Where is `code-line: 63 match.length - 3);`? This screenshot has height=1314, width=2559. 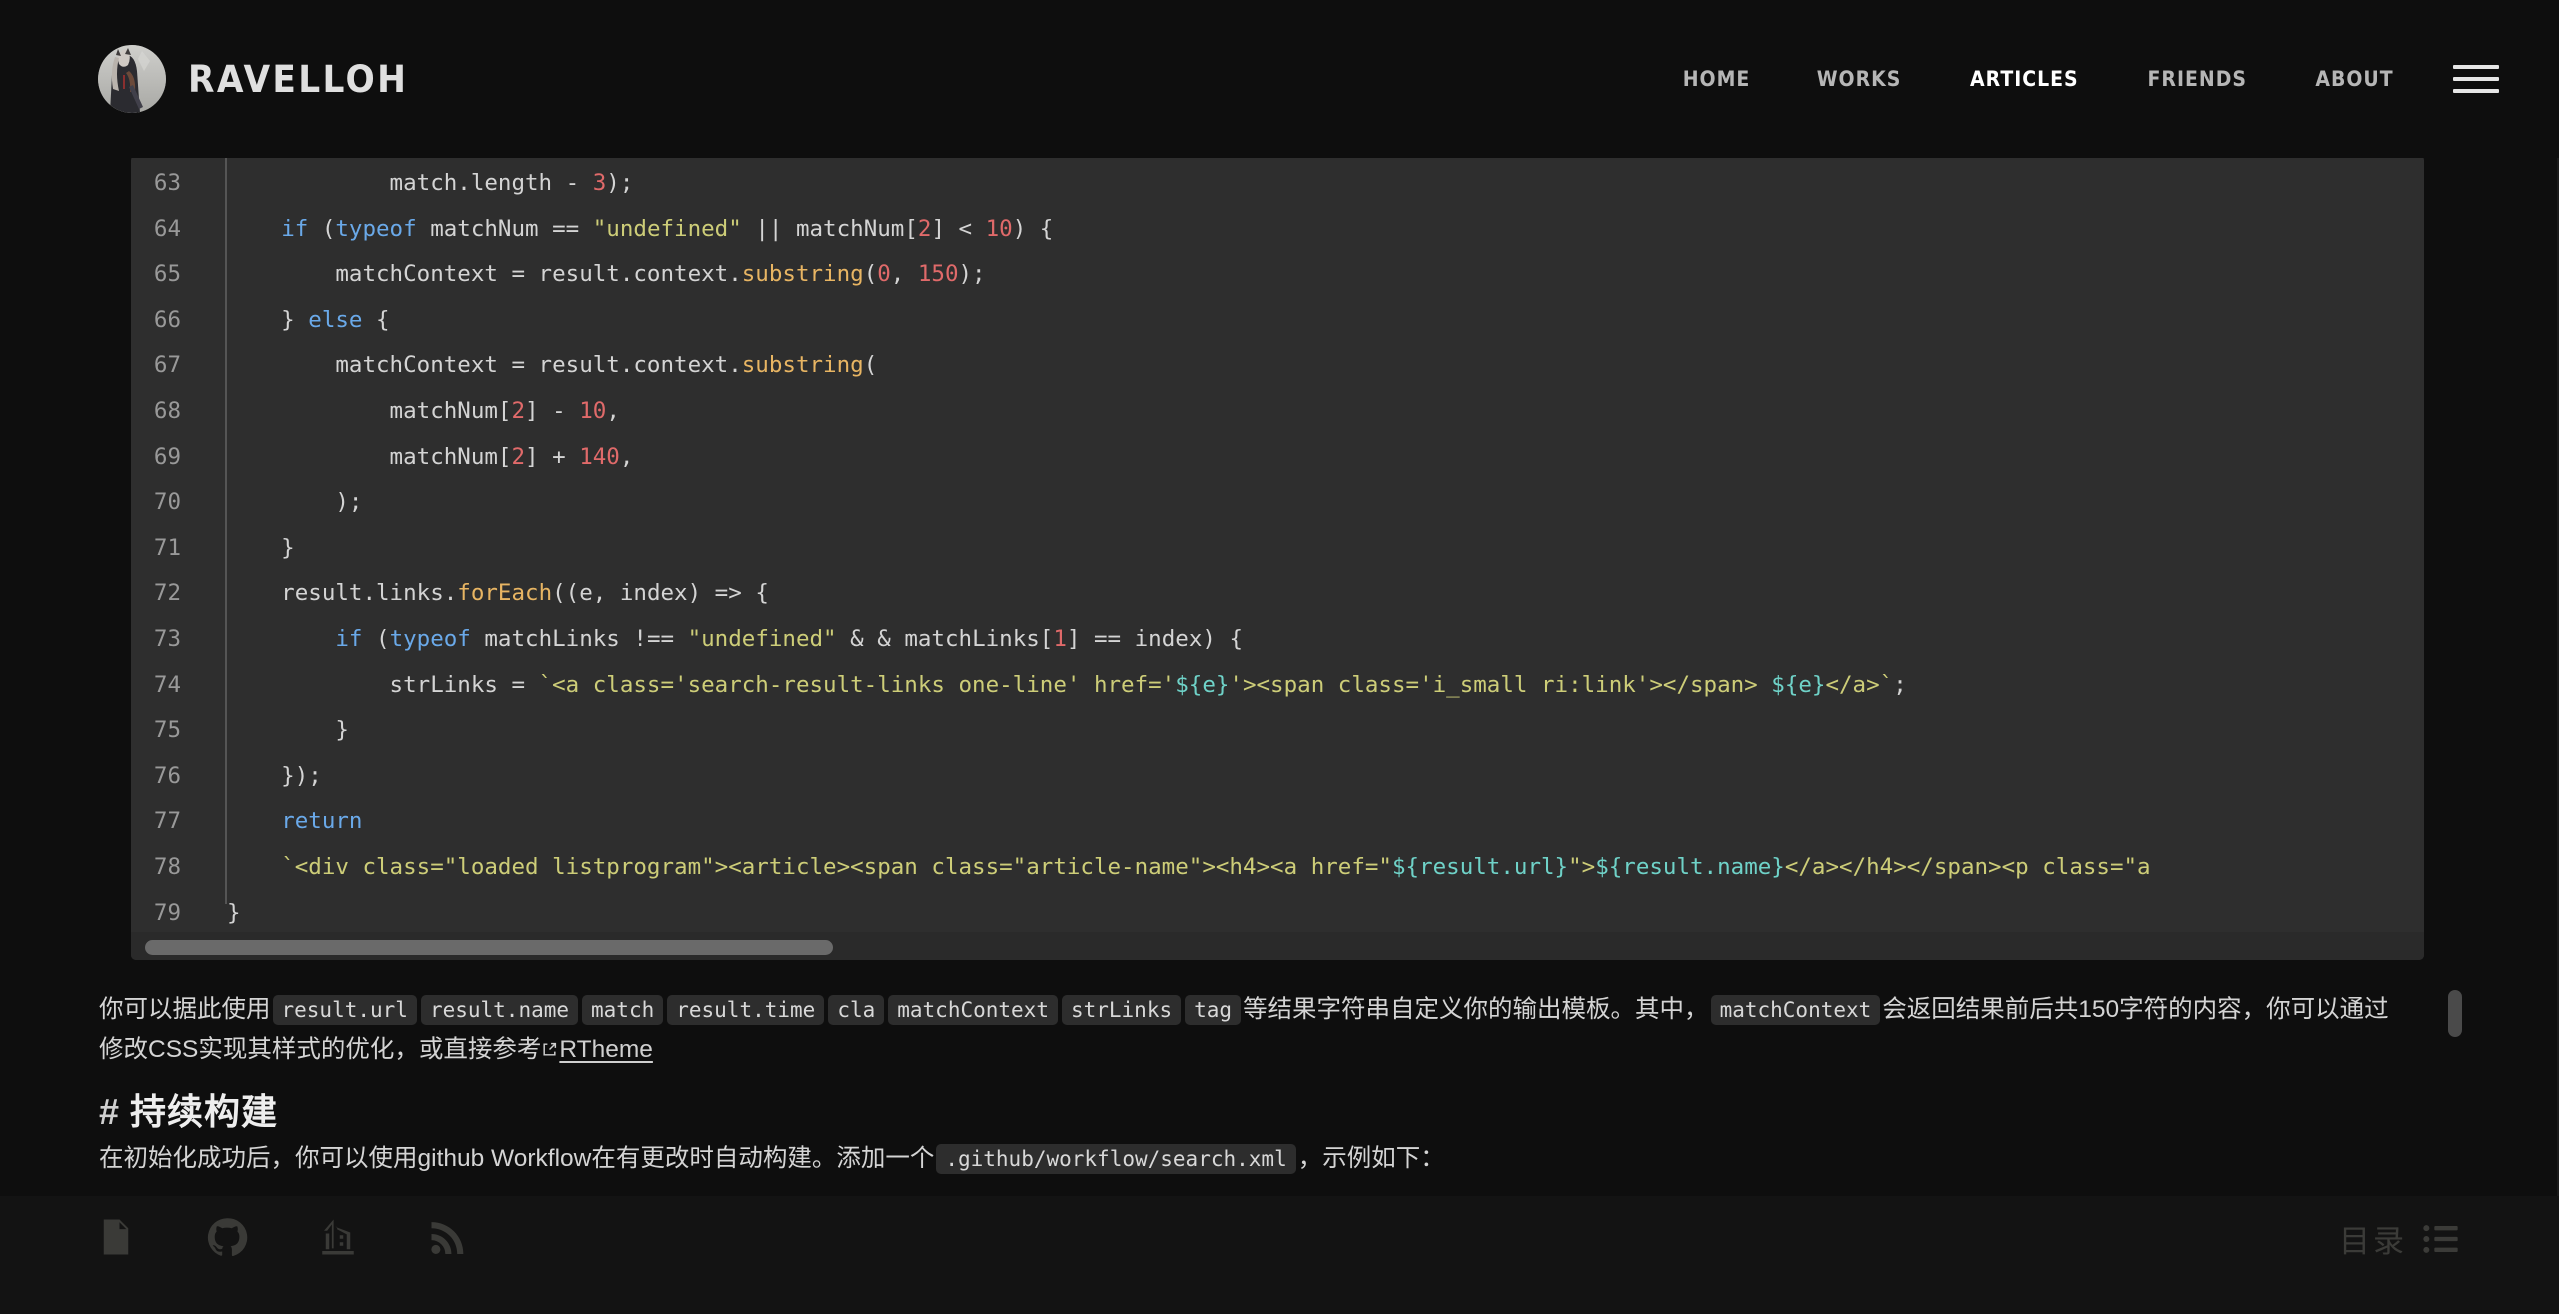
code-line: 63 match.length - 3); is located at coordinates (1277, 184).